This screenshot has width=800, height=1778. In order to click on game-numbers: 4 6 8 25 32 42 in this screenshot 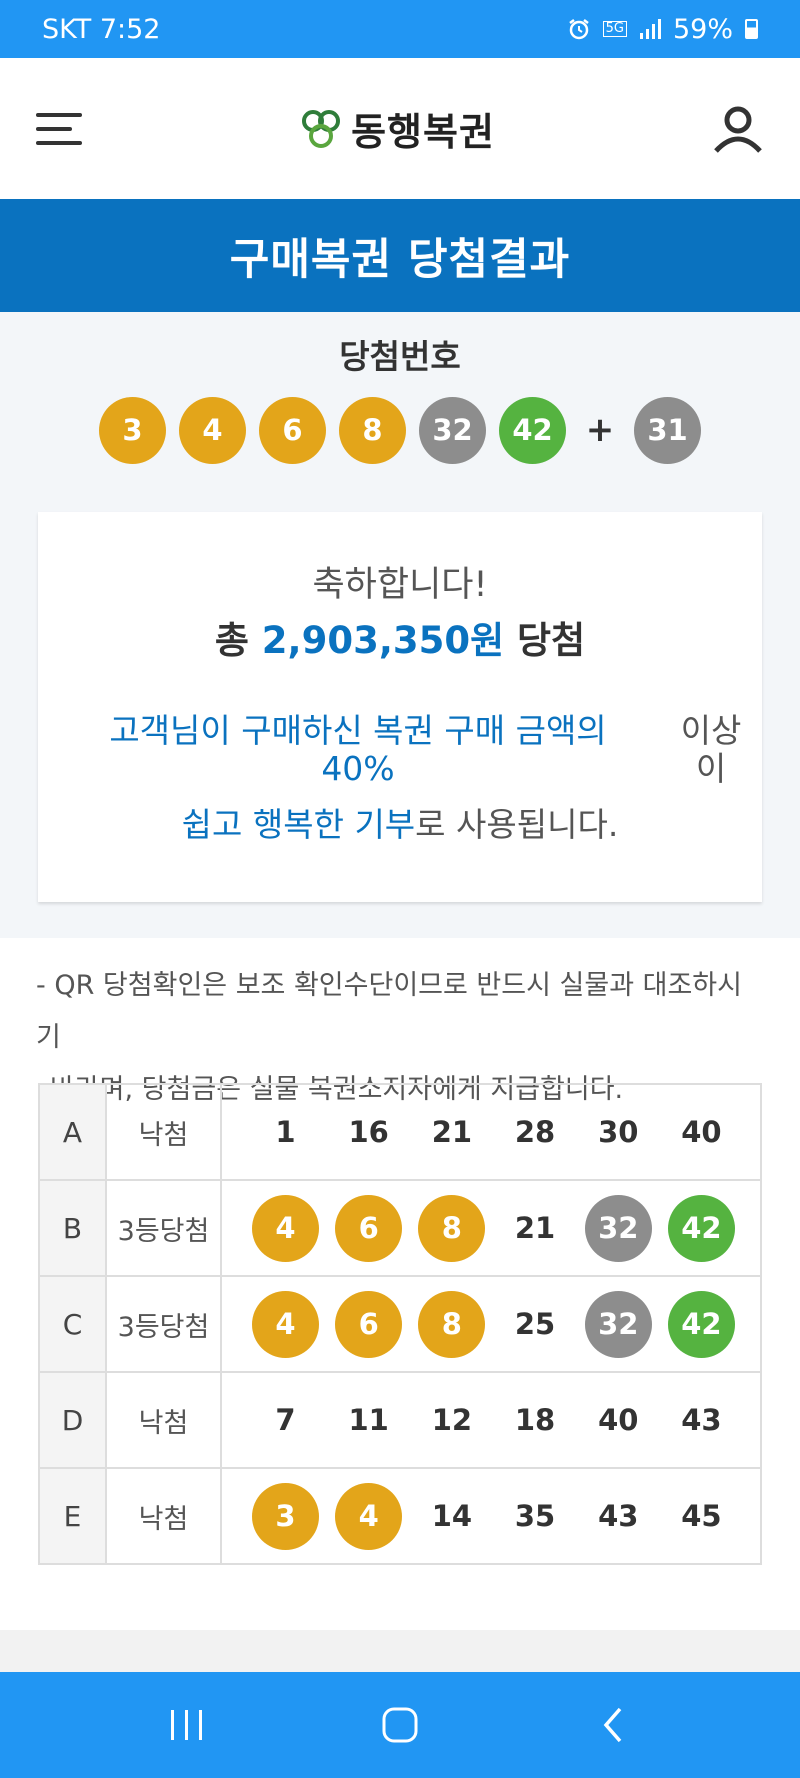, I will do `click(491, 1324)`.